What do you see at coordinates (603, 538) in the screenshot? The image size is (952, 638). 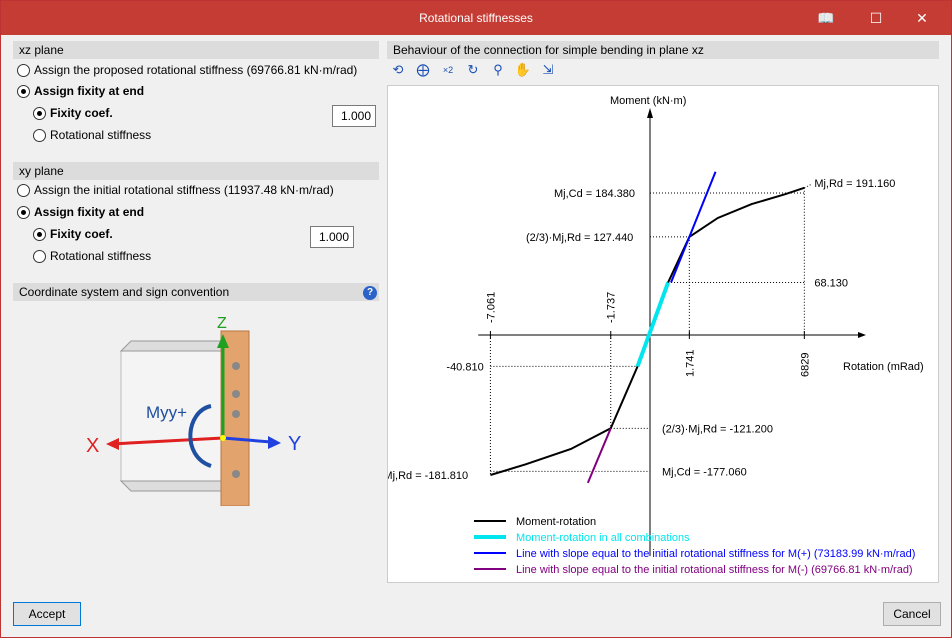 I see `legend-label: Moment-rotation in all combinations` at bounding box center [603, 538].